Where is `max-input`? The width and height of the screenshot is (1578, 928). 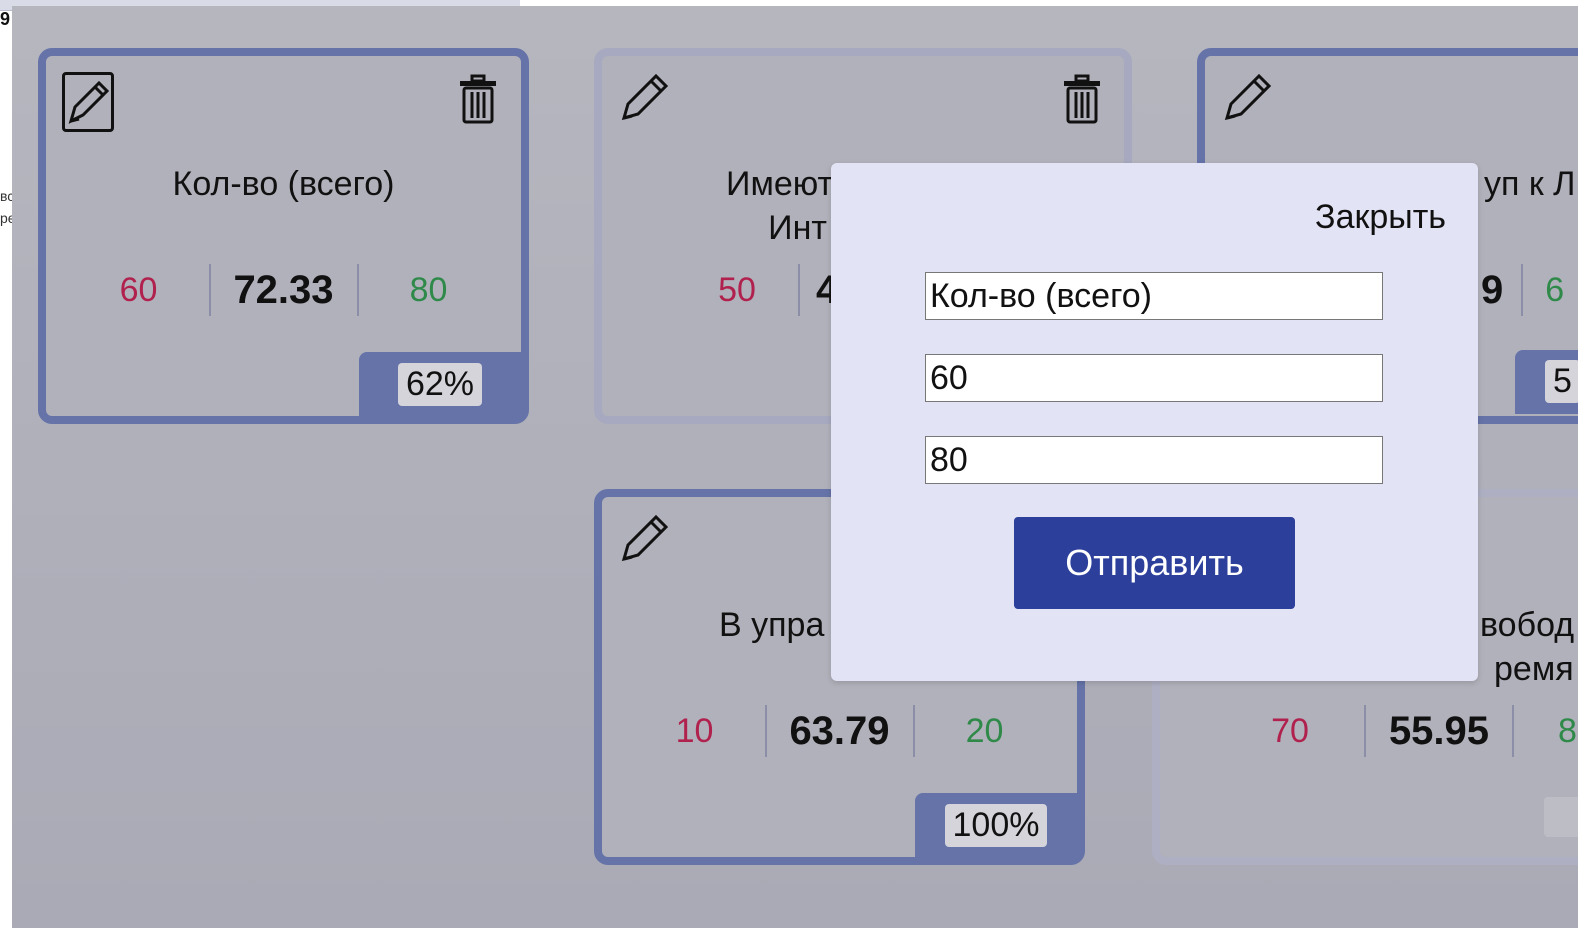
max-input is located at coordinates (1154, 460).